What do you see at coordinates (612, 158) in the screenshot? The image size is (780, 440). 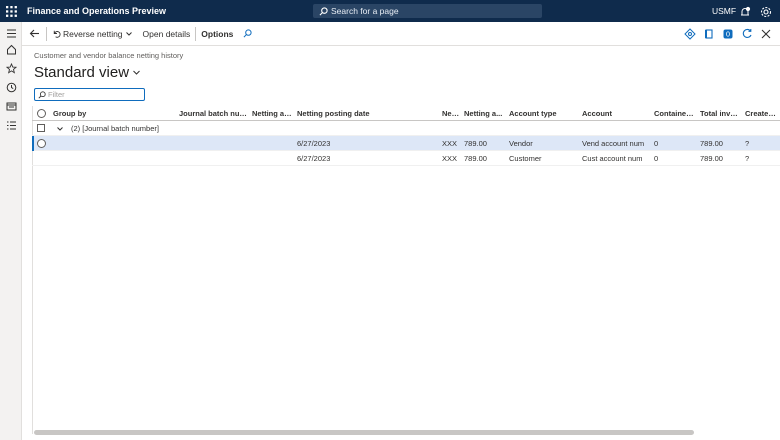 I see `cell-account: Cust account num` at bounding box center [612, 158].